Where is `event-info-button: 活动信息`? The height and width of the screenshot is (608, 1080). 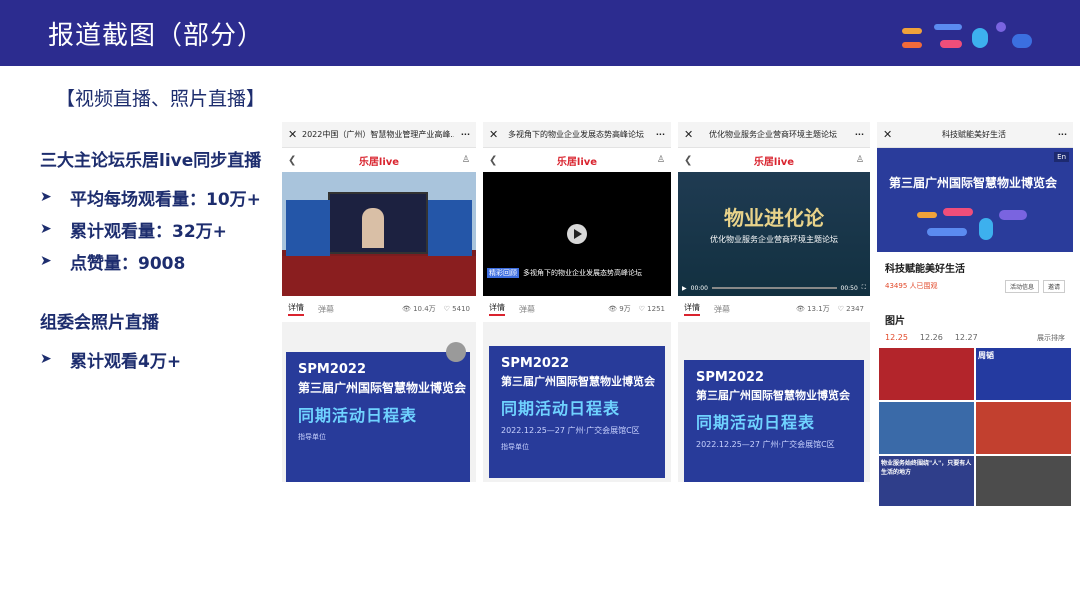 event-info-button: 活动信息 is located at coordinates (1021, 286).